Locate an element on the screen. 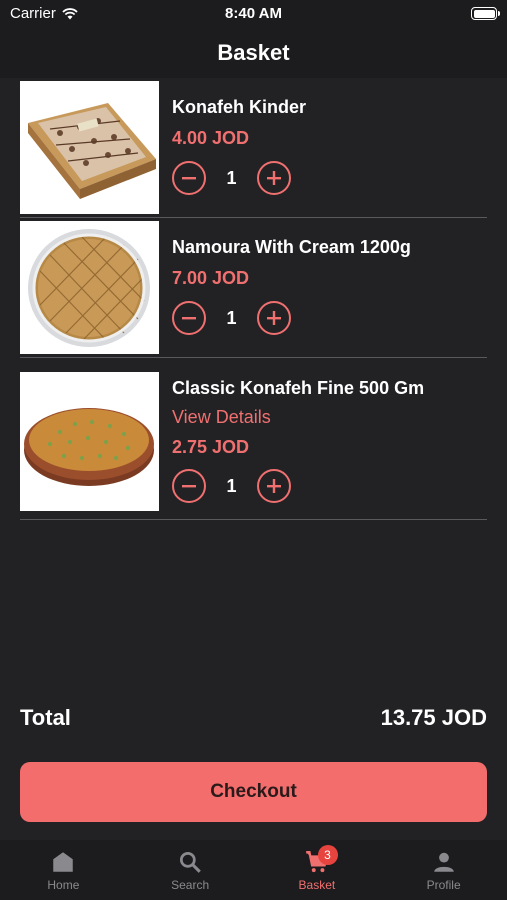  tab-profile: Profile is located at coordinates (443, 870).